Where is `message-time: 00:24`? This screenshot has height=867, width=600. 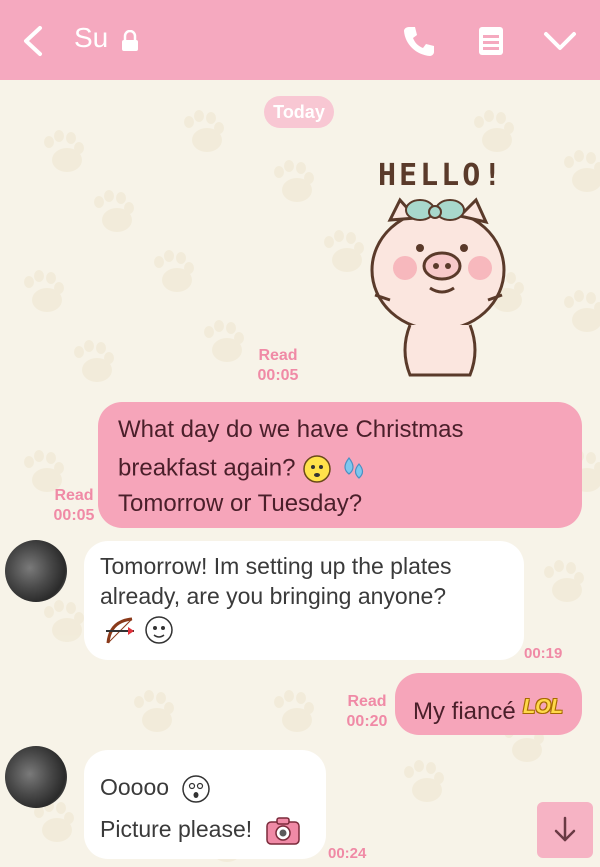 message-time: 00:24 is located at coordinates (347, 853).